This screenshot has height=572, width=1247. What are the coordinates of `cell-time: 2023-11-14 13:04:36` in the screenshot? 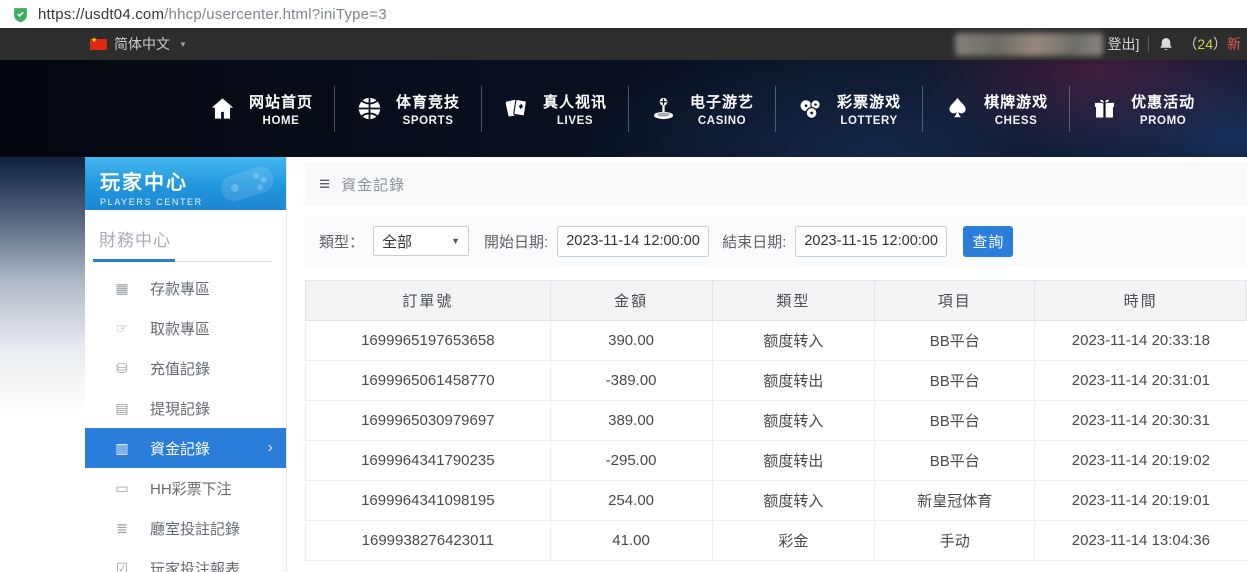 It's located at (1140, 540).